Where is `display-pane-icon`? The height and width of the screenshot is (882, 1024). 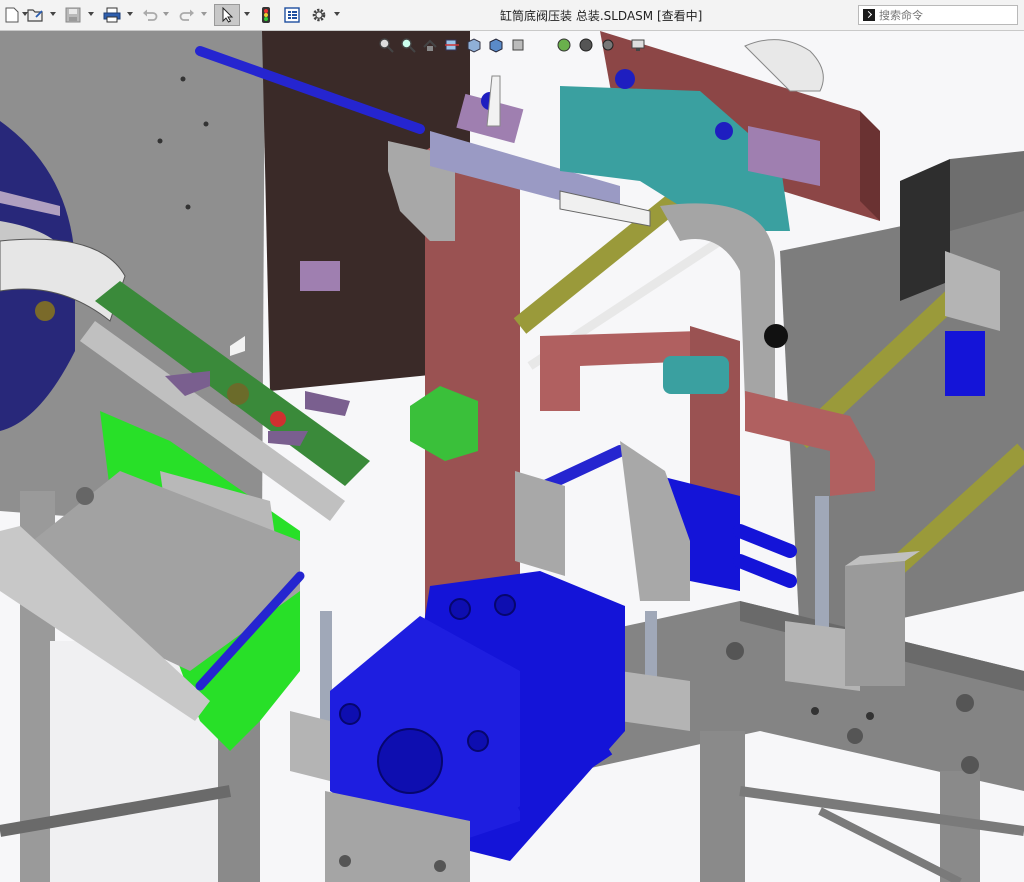
display-pane-icon is located at coordinates (638, 45).